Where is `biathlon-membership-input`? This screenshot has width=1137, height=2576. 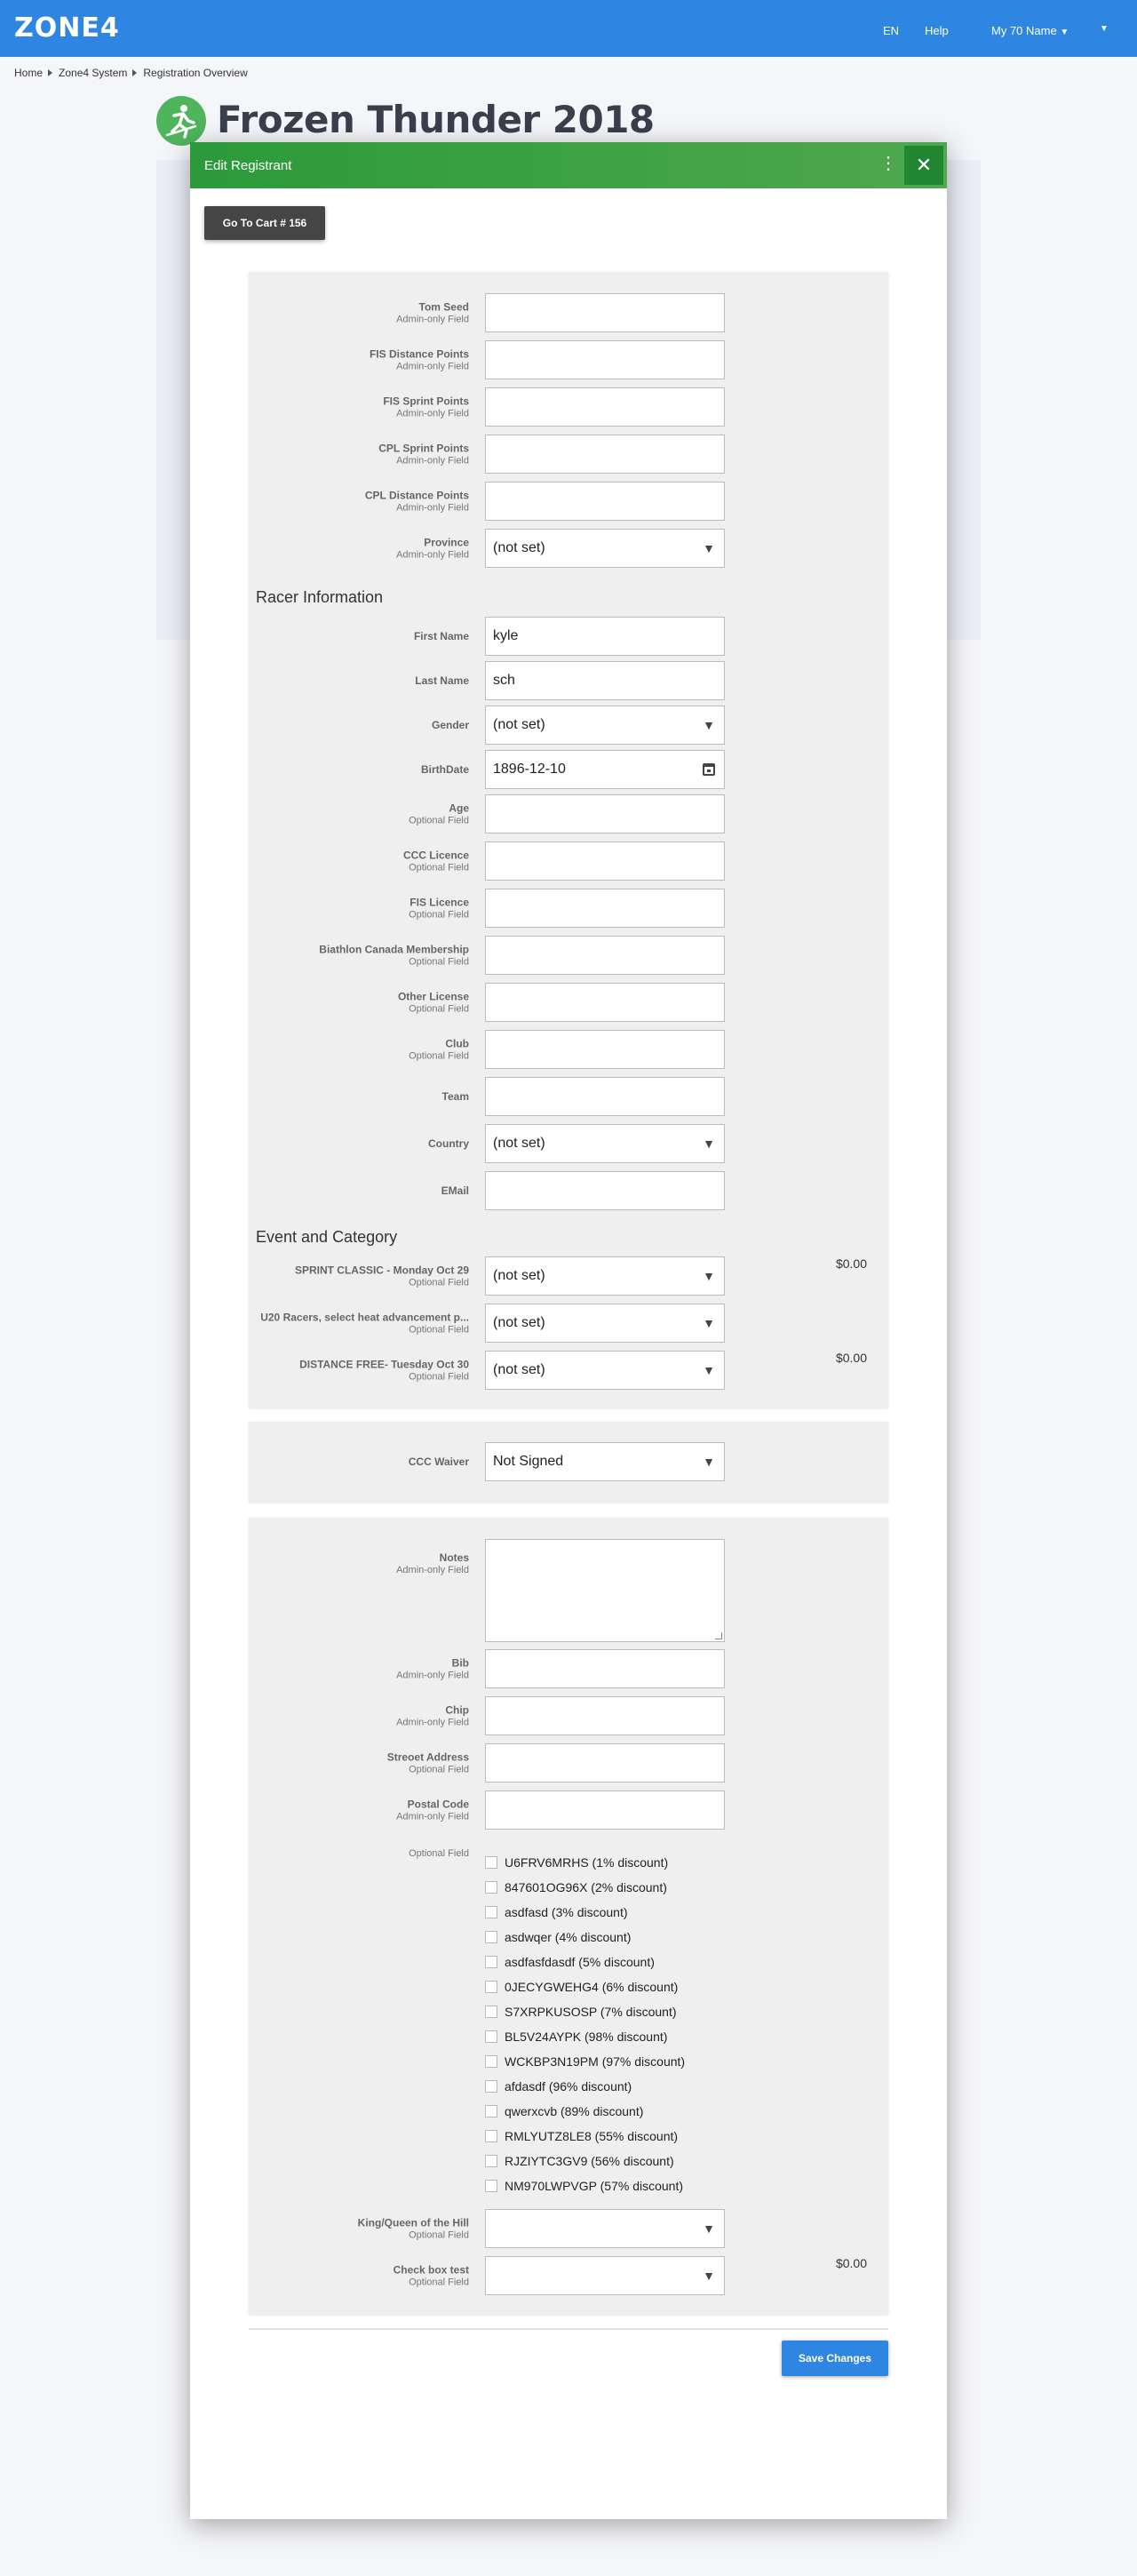
biathlon-membership-input is located at coordinates (605, 955).